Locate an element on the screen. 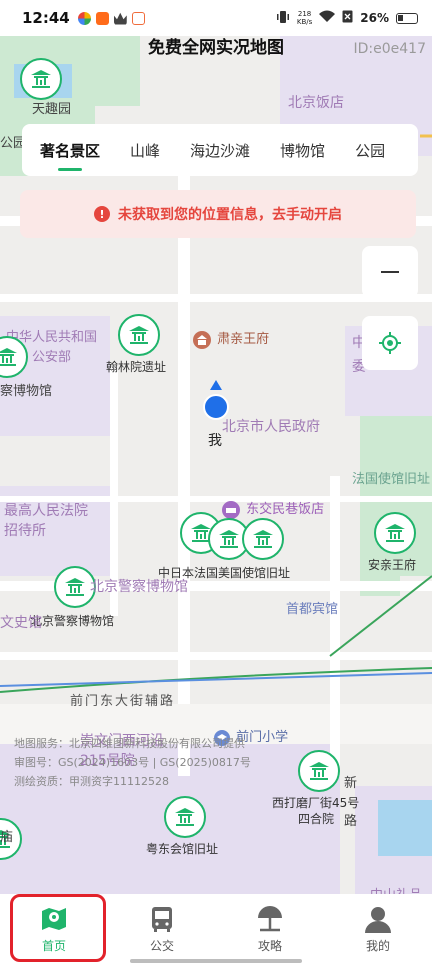 The image size is (432, 964). user-icon is located at coordinates (378, 920).